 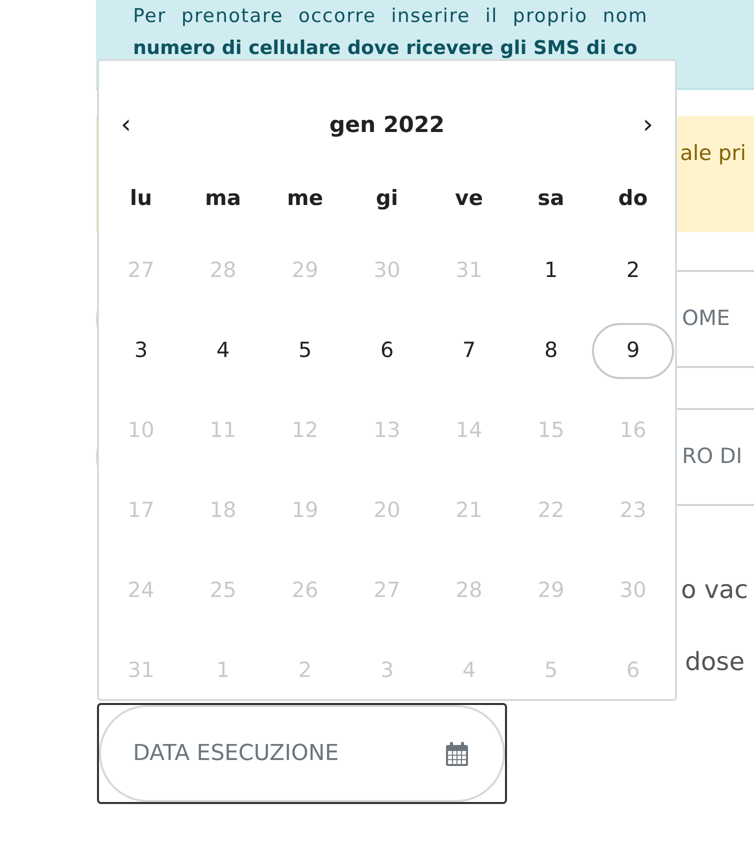 I want to click on info-text: Per prenotare occorre inserire il proprio nom, so click(x=390, y=16).